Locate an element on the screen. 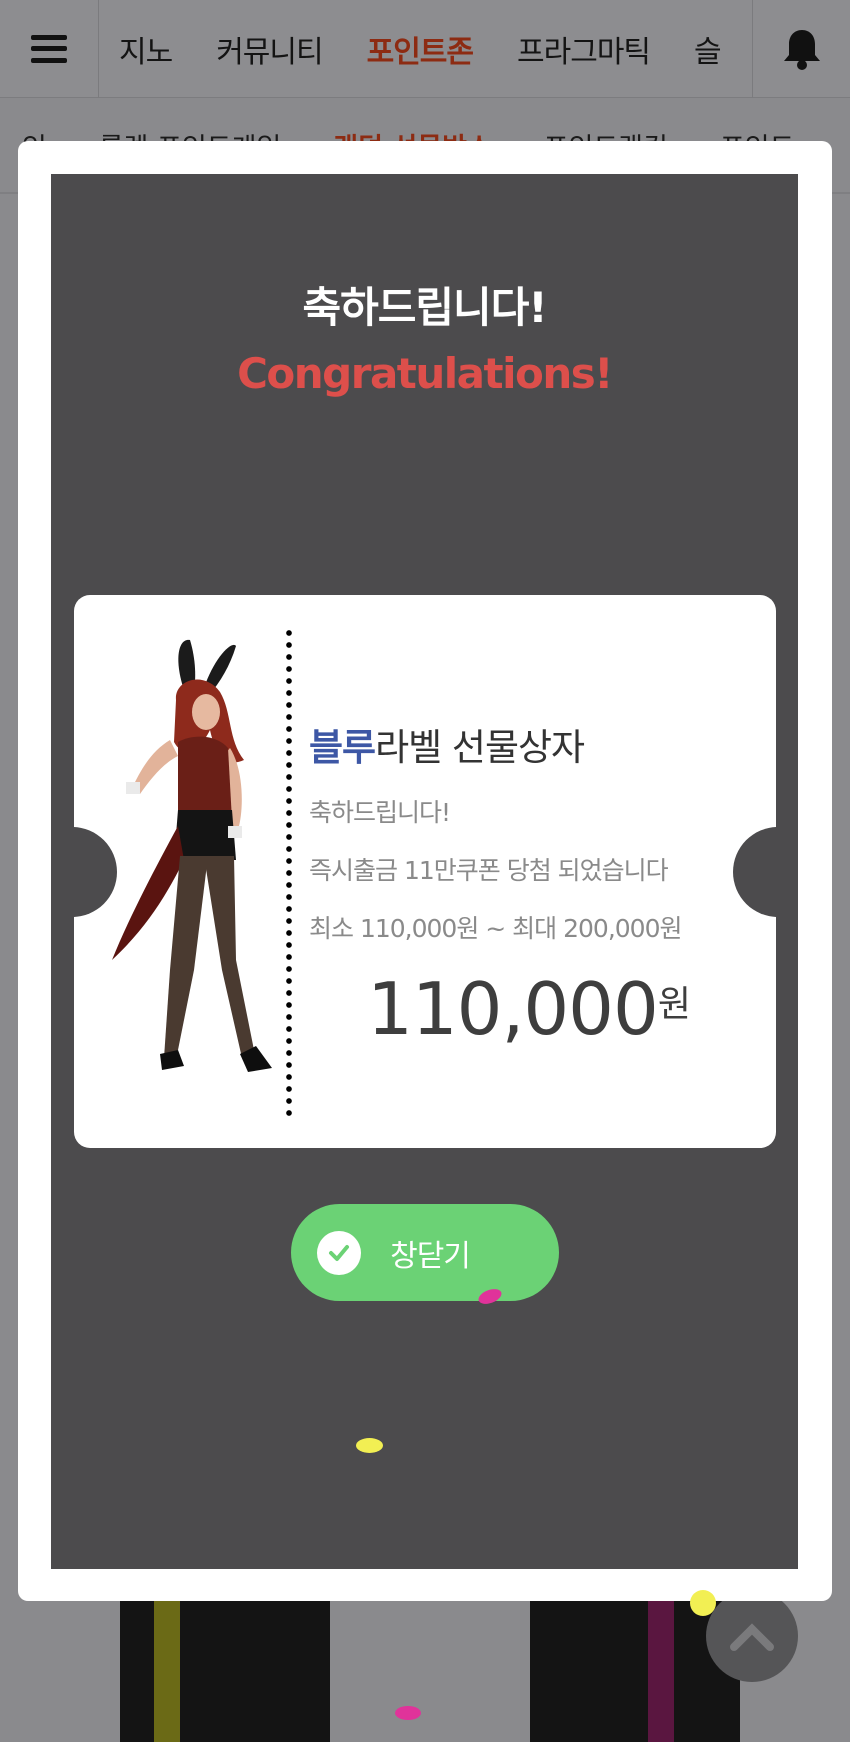 The height and width of the screenshot is (1742, 850). nav-items: 지노 커뮤니티 포인트존 프라그마틱 슬 is located at coordinates (425, 49).